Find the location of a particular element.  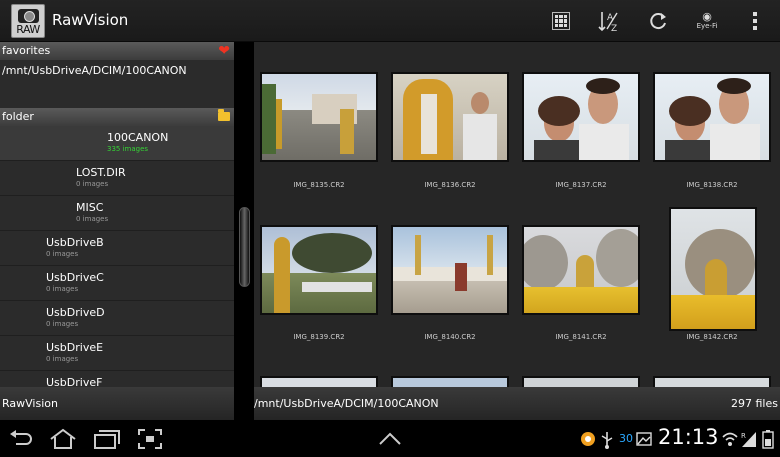

refresh-icon is located at coordinates (658, 21).